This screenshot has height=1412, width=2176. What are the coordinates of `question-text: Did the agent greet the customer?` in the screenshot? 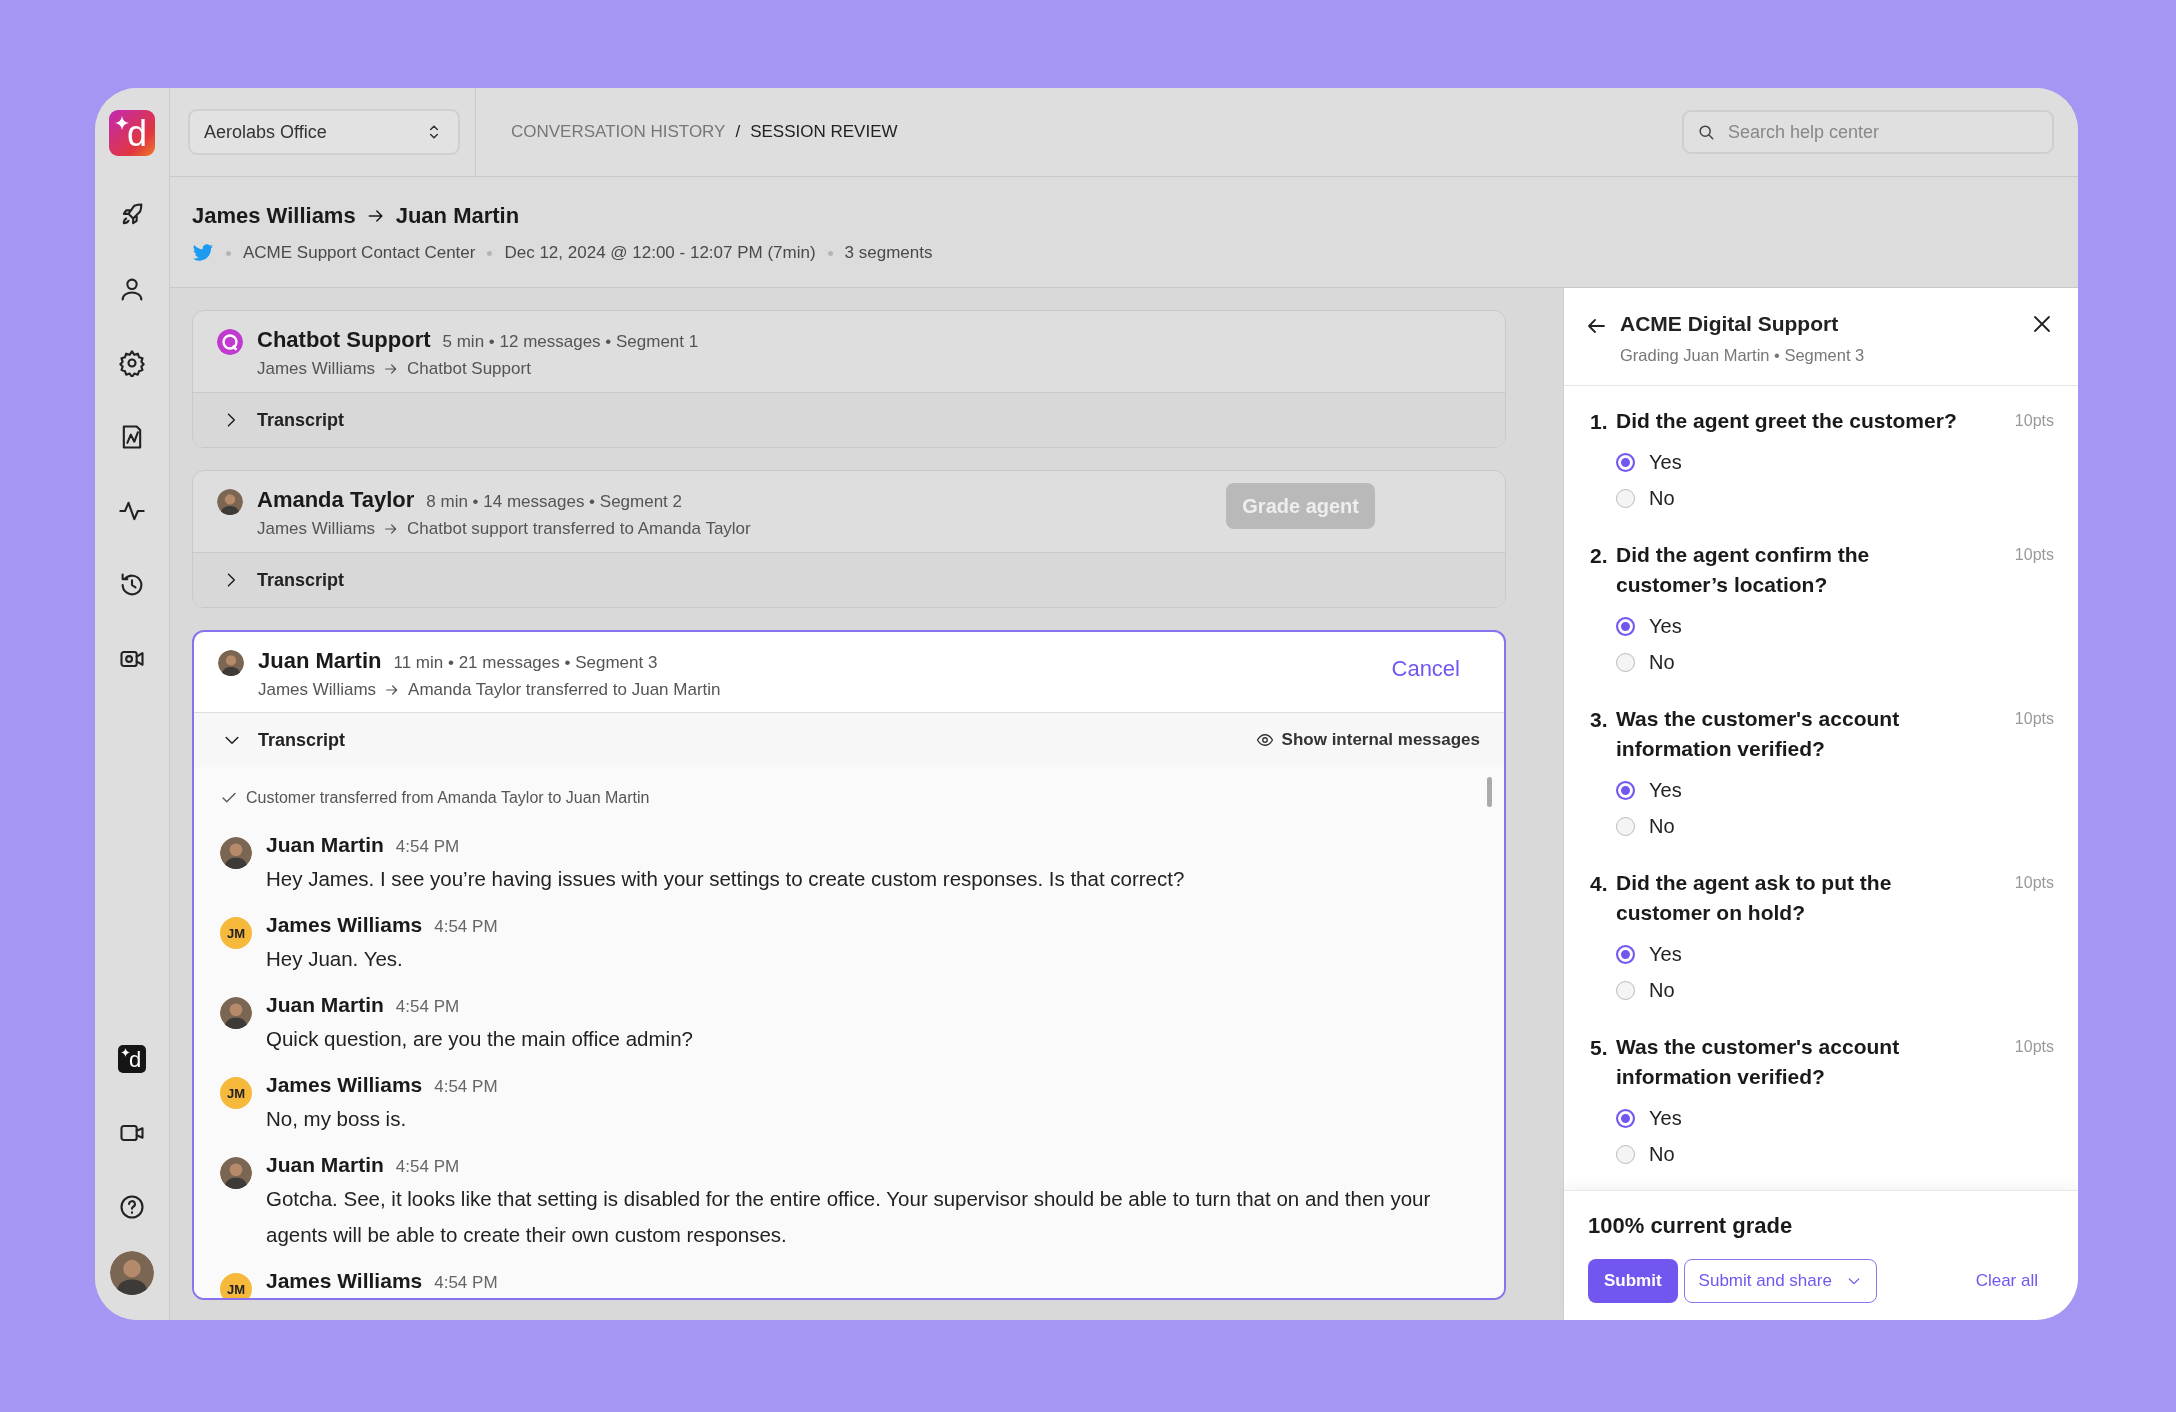 It's located at (1787, 421).